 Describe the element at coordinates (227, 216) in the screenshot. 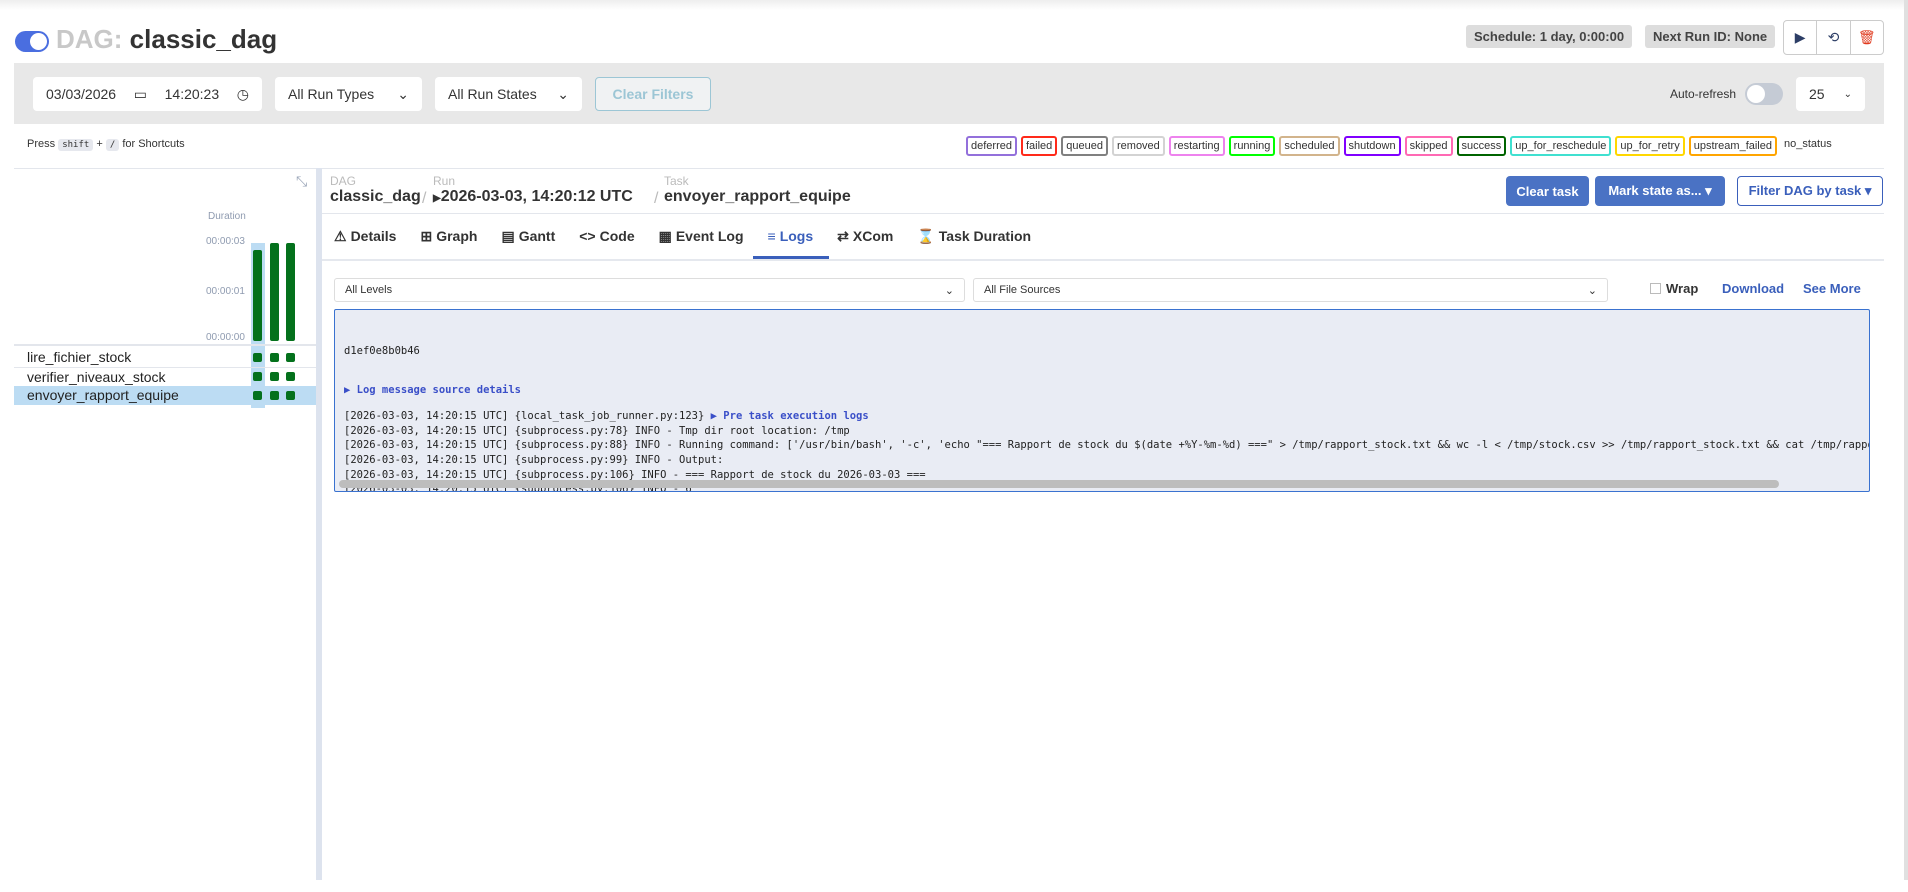

I see `duration-label: Duration` at that location.